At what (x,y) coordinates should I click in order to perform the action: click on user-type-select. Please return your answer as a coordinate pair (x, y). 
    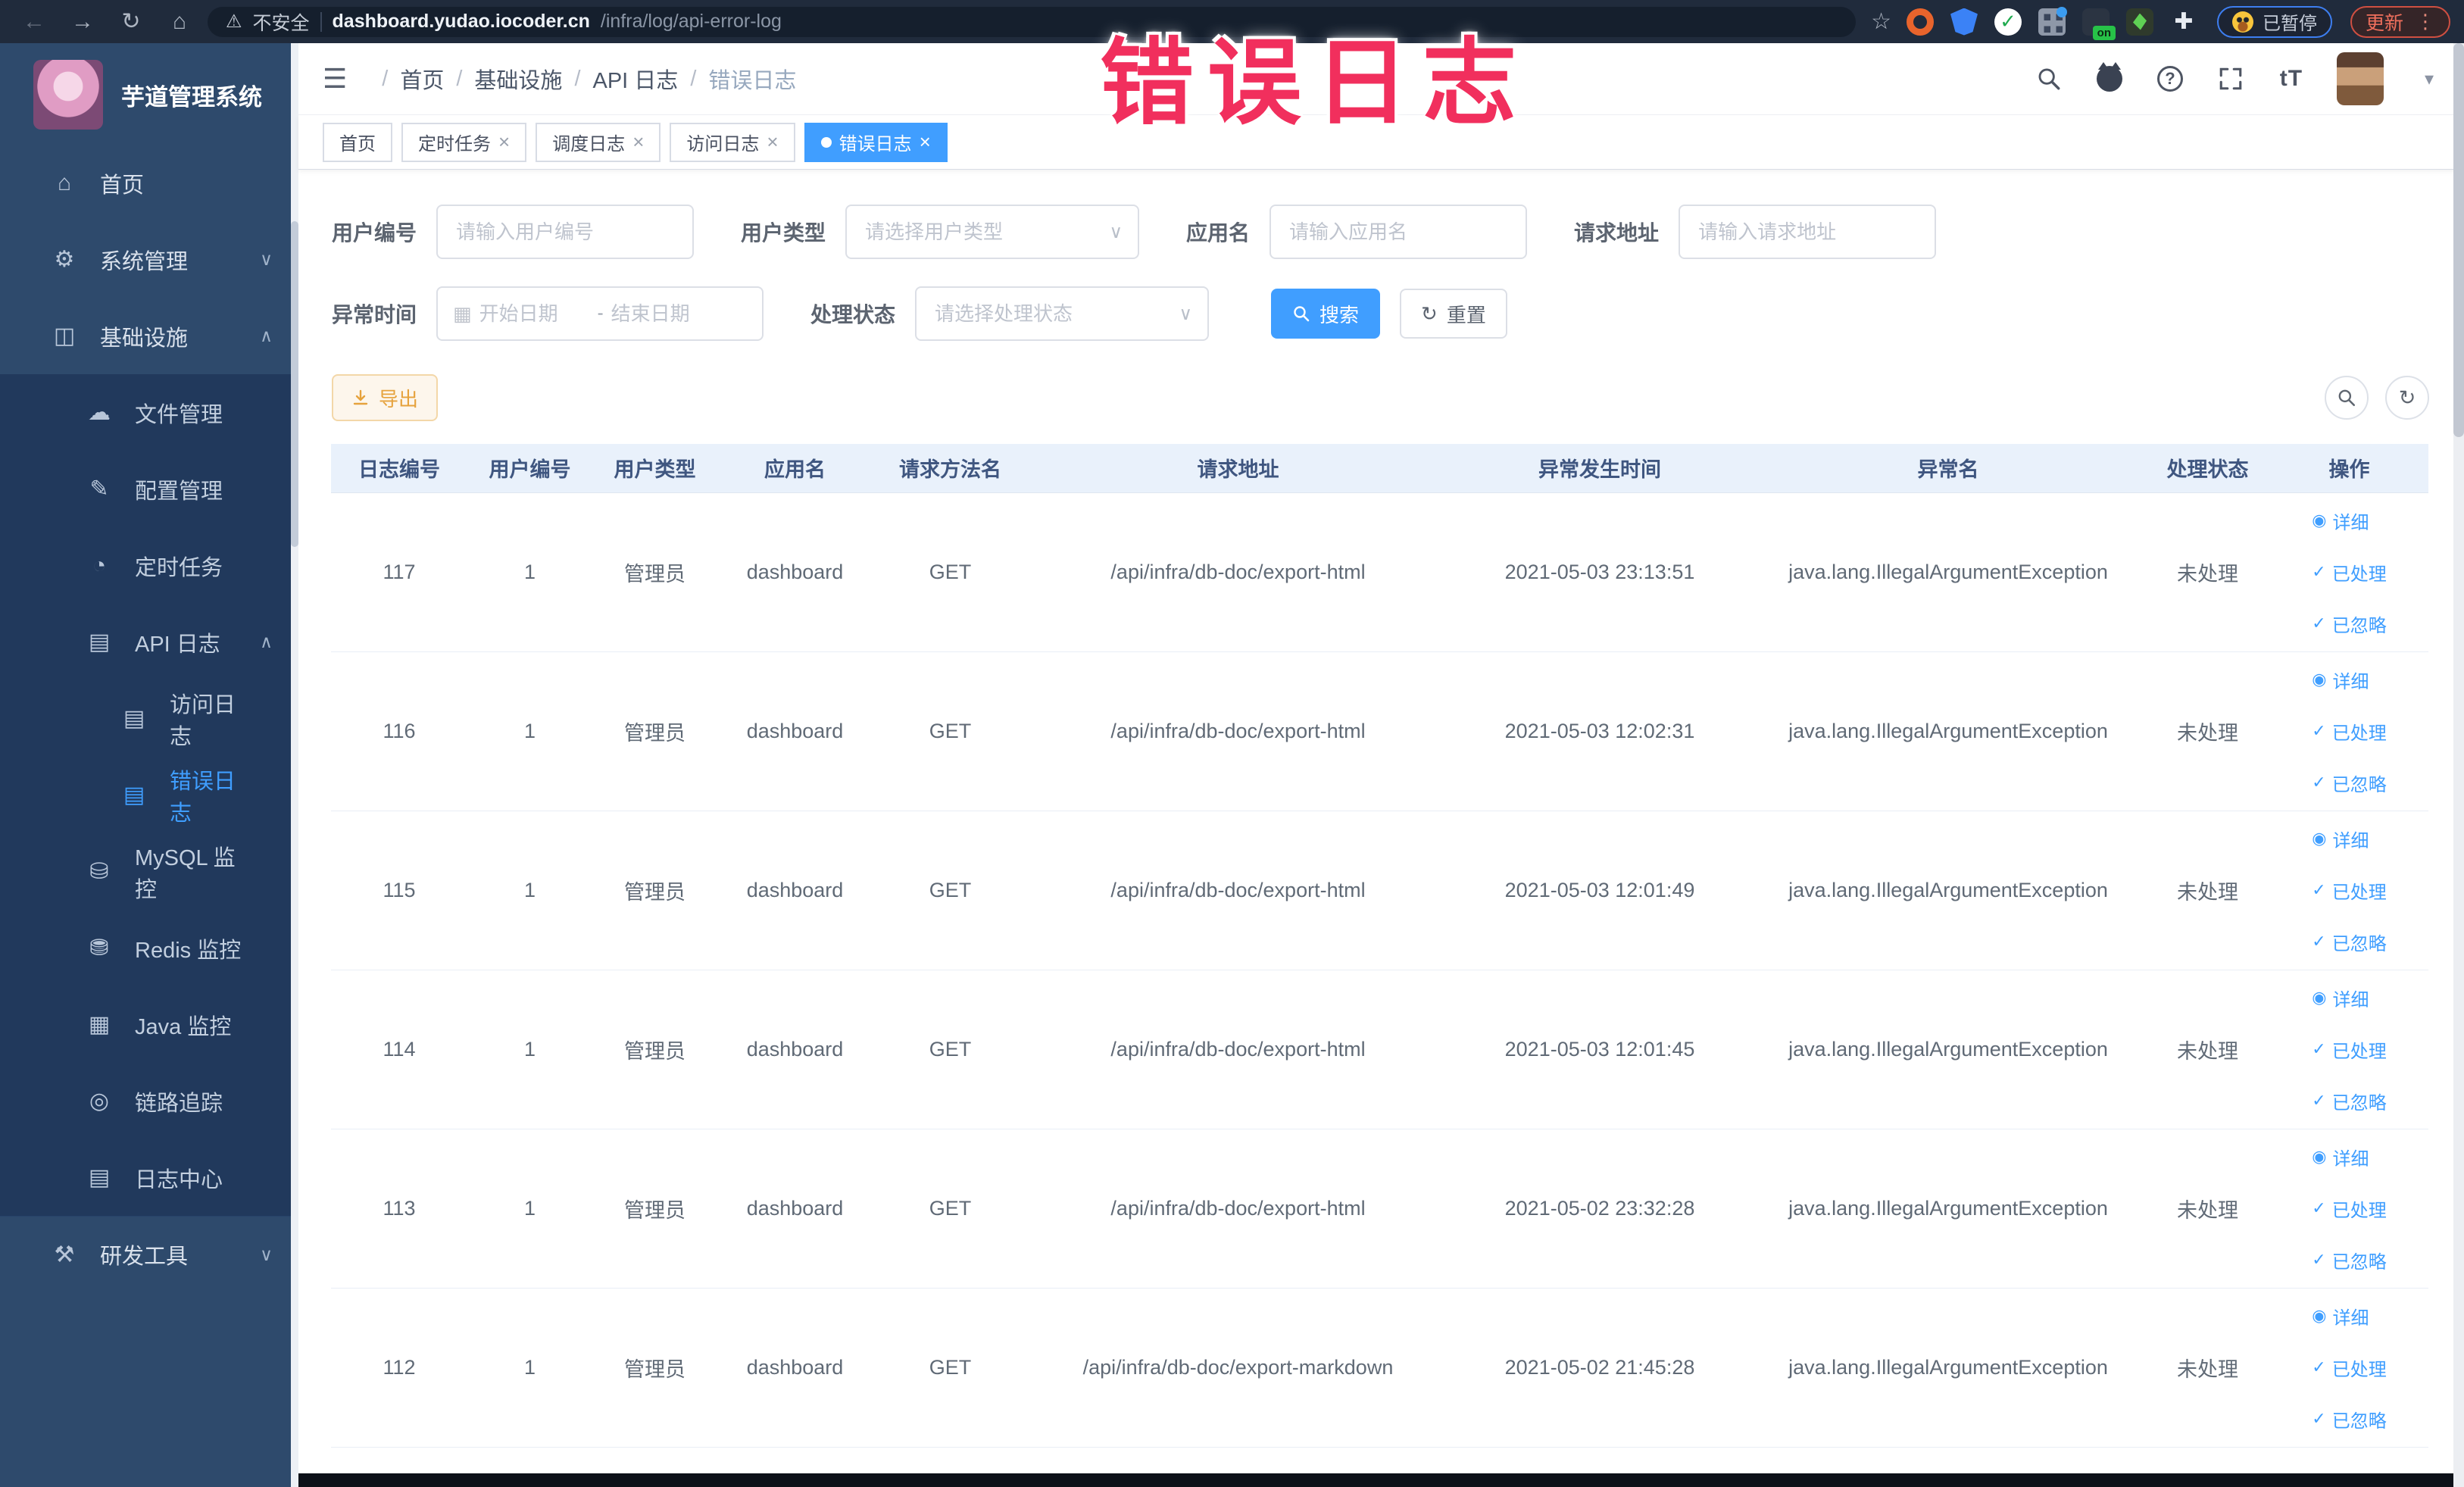
    Looking at the image, I should click on (992, 232).